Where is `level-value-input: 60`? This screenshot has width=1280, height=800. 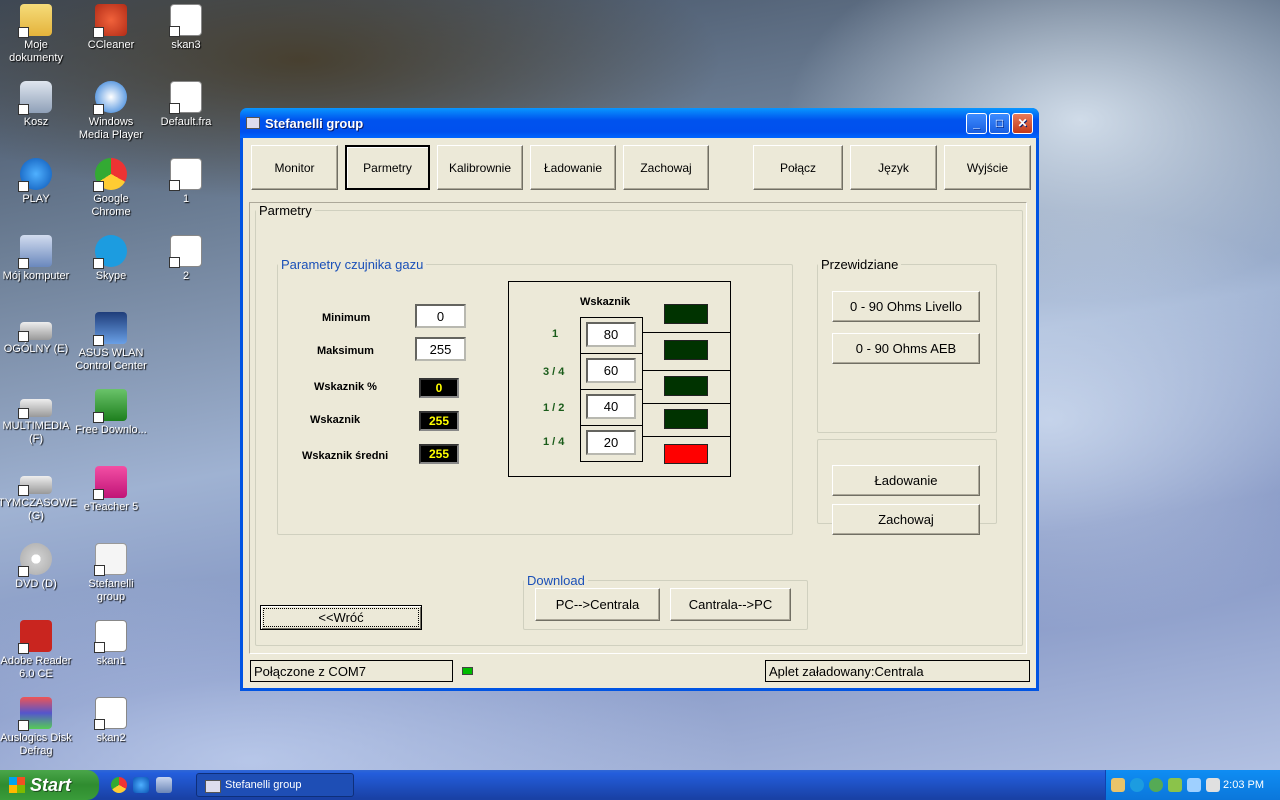 level-value-input: 60 is located at coordinates (611, 370).